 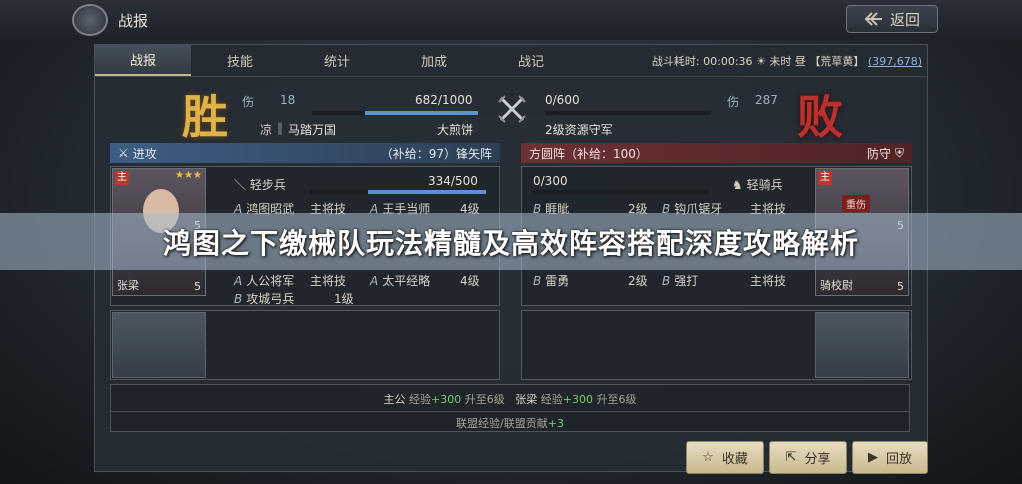 What do you see at coordinates (248, 102) in the screenshot?
I see `left-damage-label: 伤` at bounding box center [248, 102].